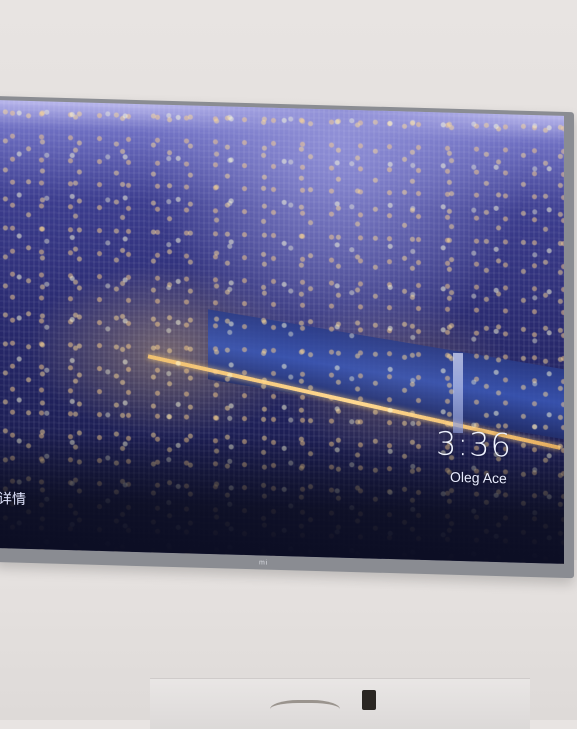  What do you see at coordinates (369, 700) in the screenshot?
I see `power-adapter` at bounding box center [369, 700].